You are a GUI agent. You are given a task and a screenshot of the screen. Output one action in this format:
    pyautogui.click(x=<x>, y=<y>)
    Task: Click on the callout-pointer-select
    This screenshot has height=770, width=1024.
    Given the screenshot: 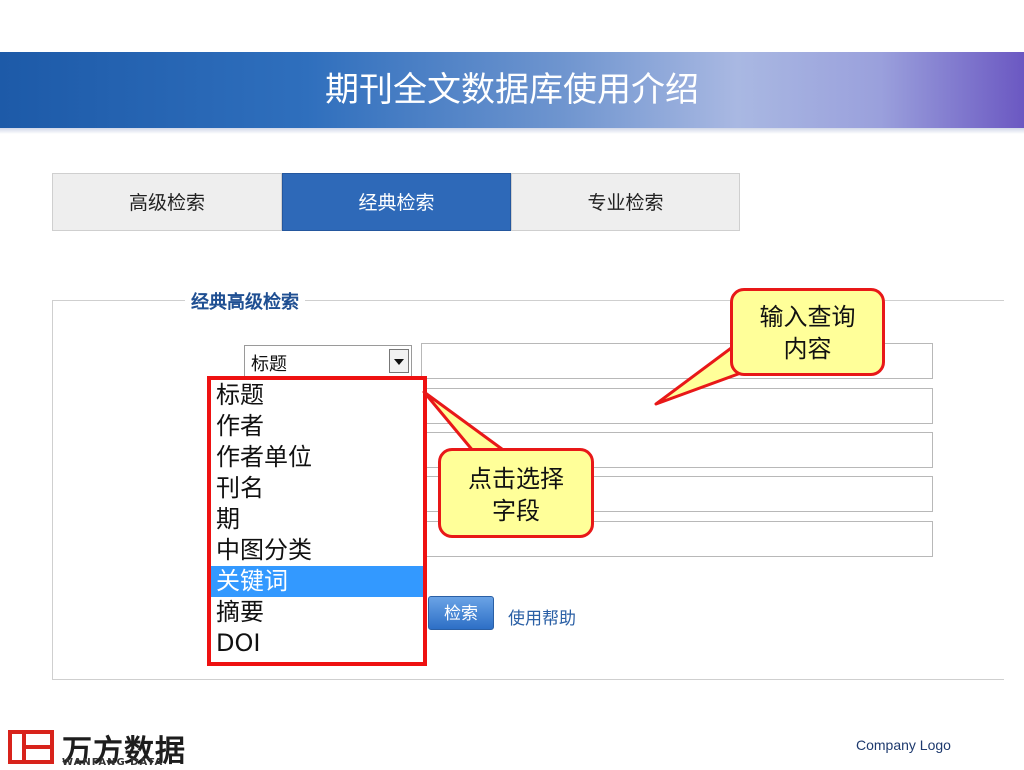 What is the action you would take?
    pyautogui.click(x=465, y=422)
    